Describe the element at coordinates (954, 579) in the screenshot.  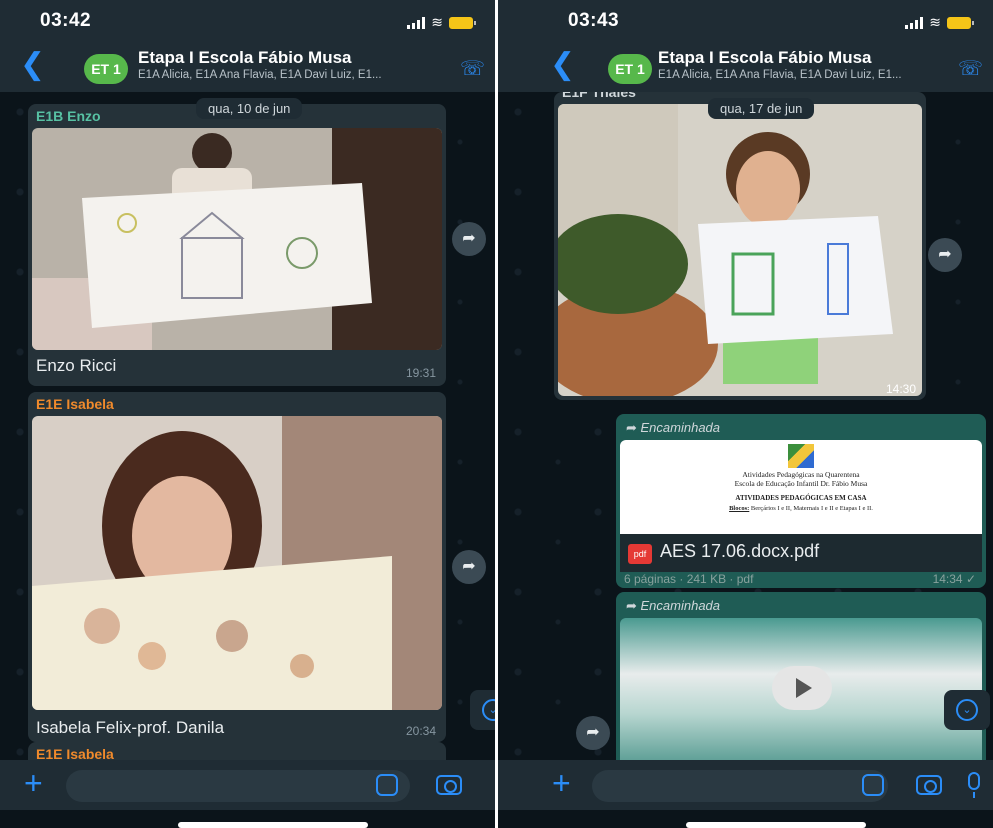
I see `message-time: 14:34 ✓` at that location.